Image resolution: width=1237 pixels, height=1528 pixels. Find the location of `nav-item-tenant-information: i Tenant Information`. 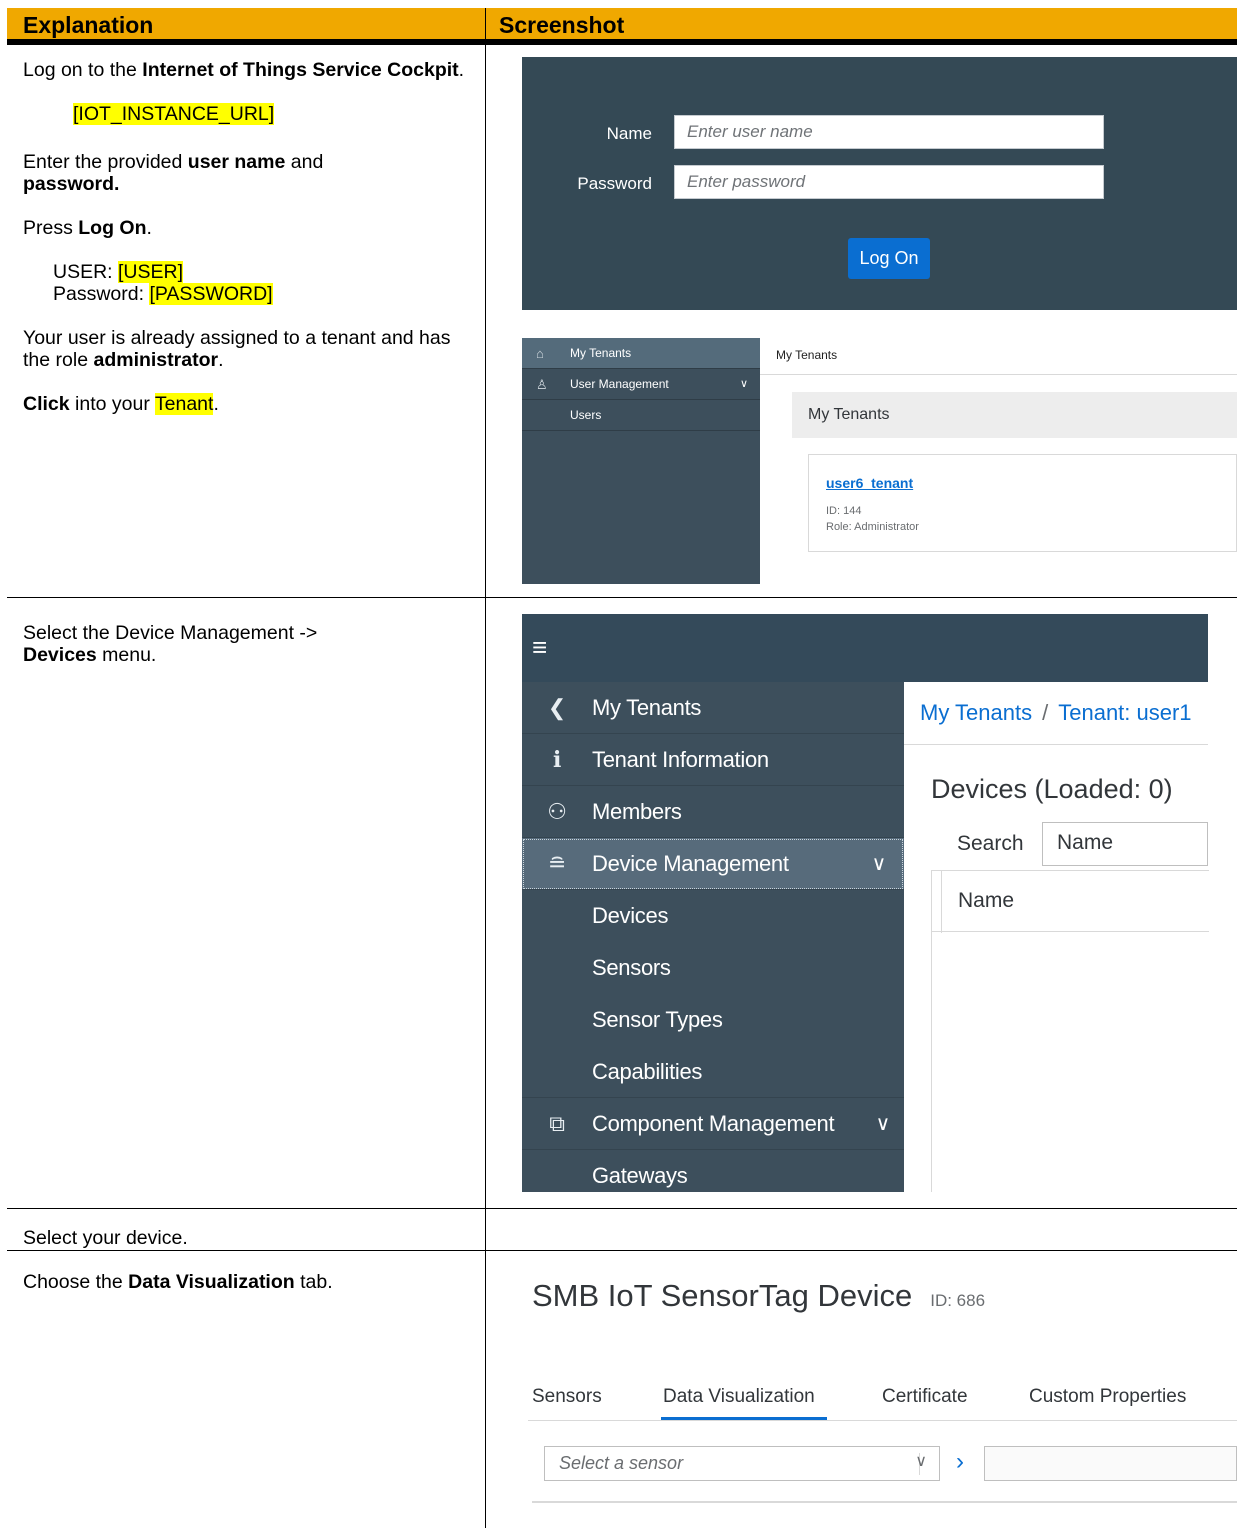

nav-item-tenant-information: i Tenant Information is located at coordinates (713, 760).